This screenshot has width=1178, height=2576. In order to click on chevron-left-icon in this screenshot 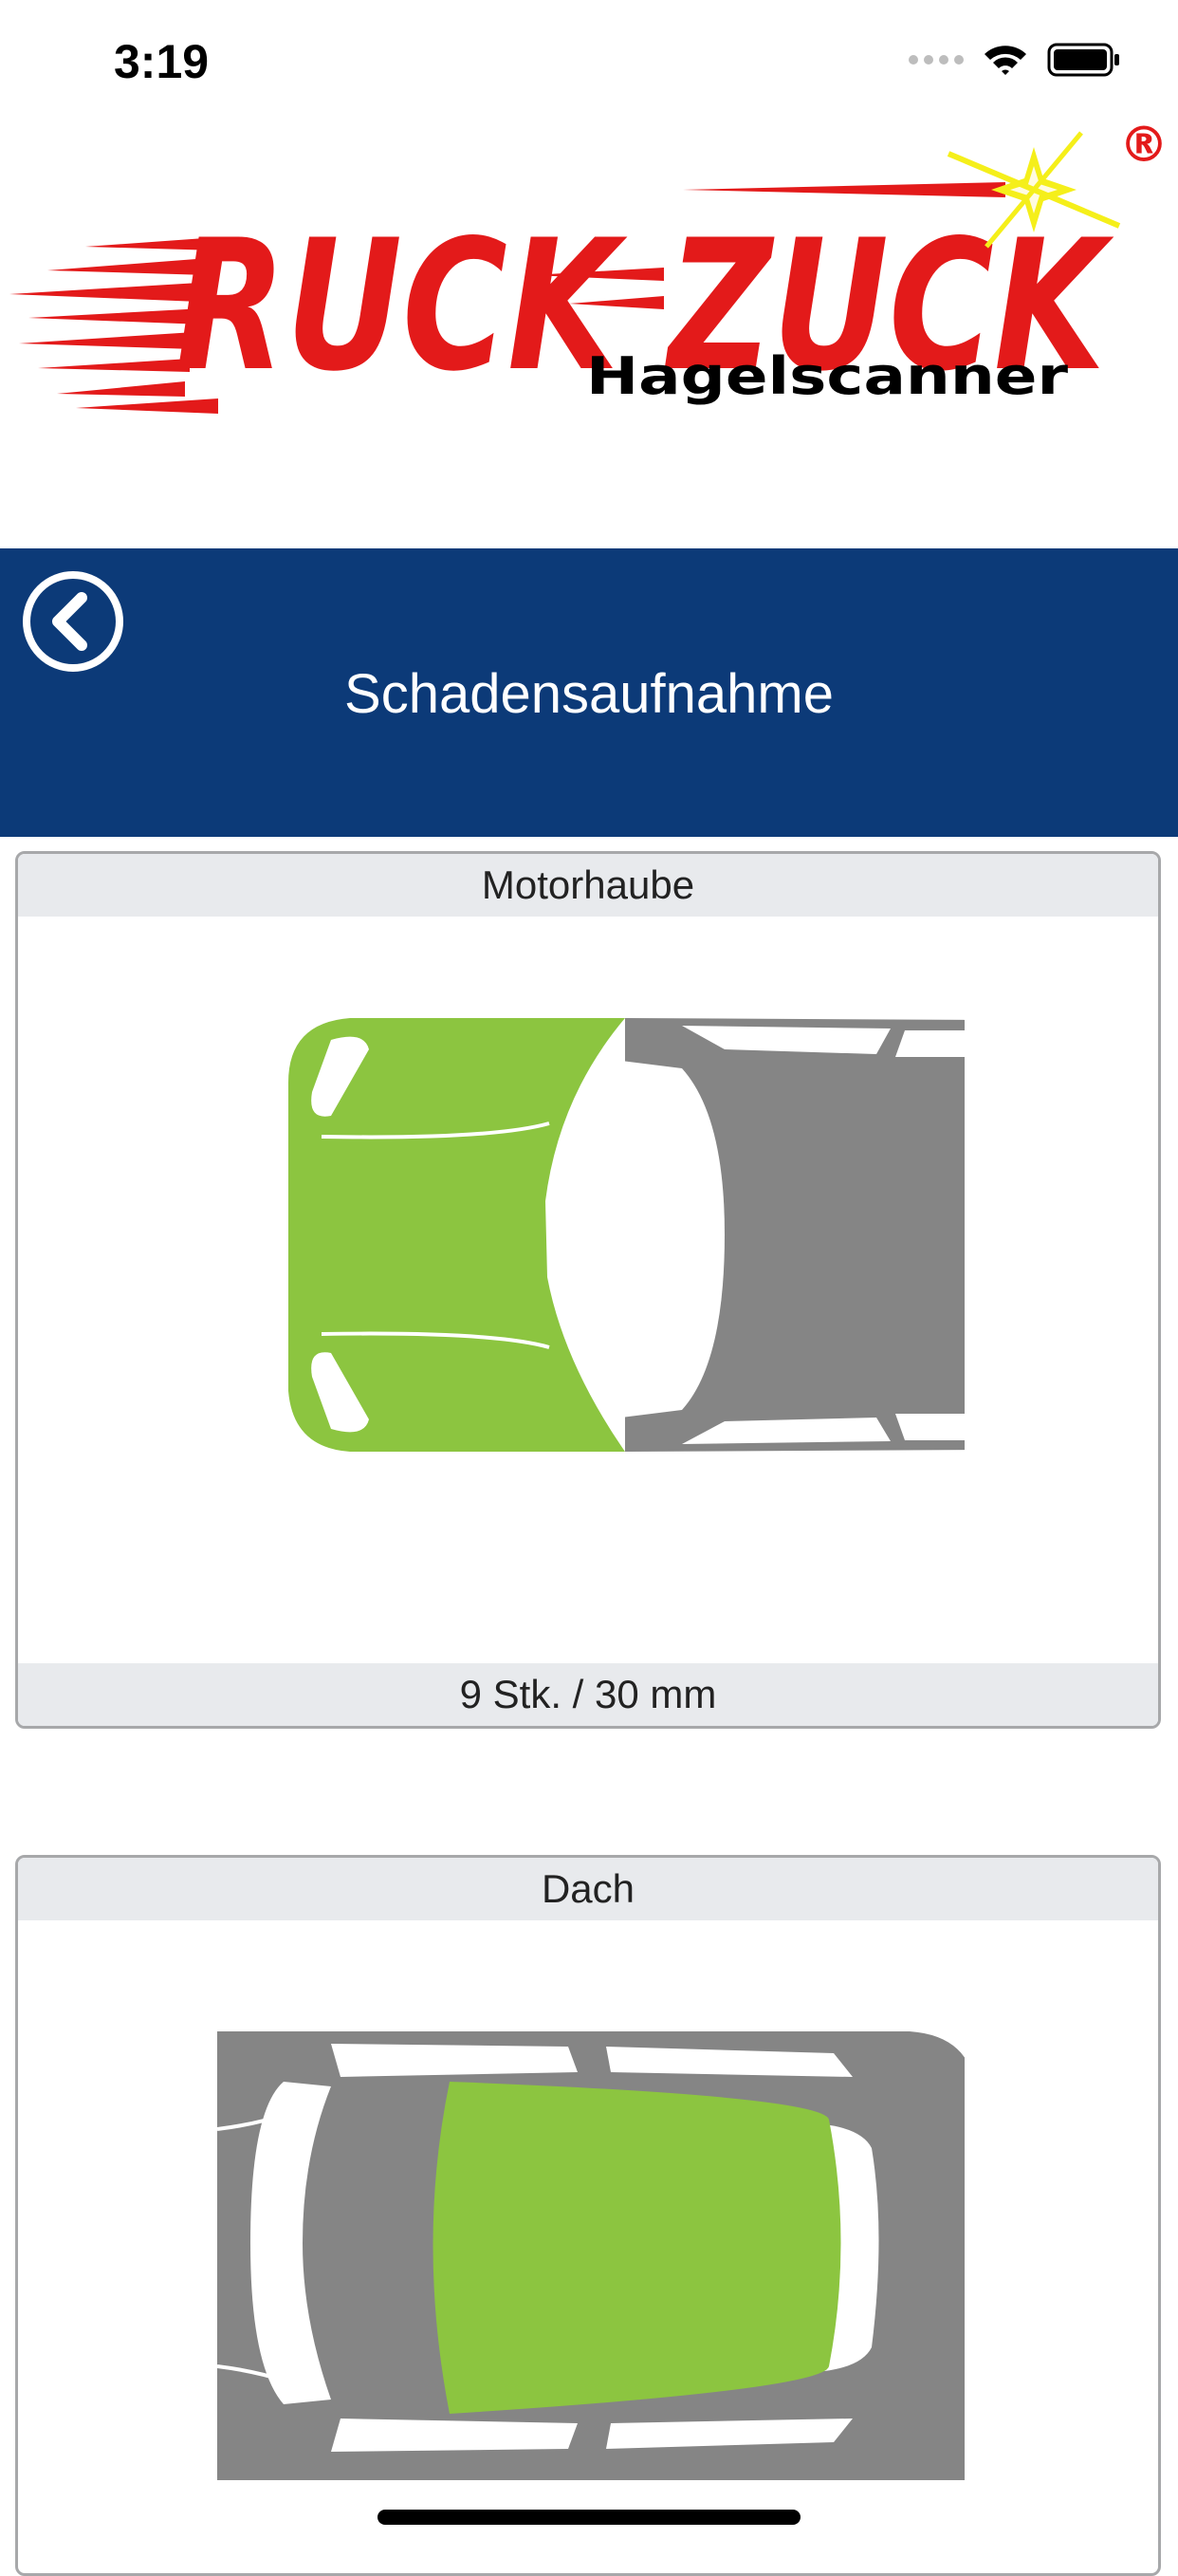, I will do `click(73, 621)`.